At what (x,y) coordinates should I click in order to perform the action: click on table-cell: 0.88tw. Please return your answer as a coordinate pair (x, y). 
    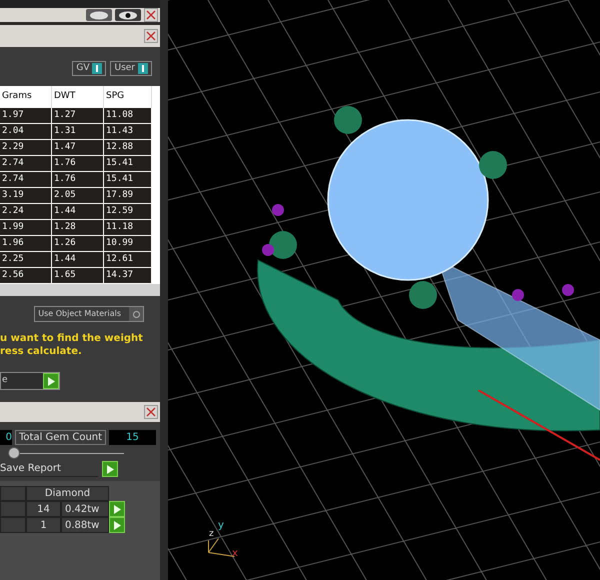
    Looking at the image, I should click on (85, 525).